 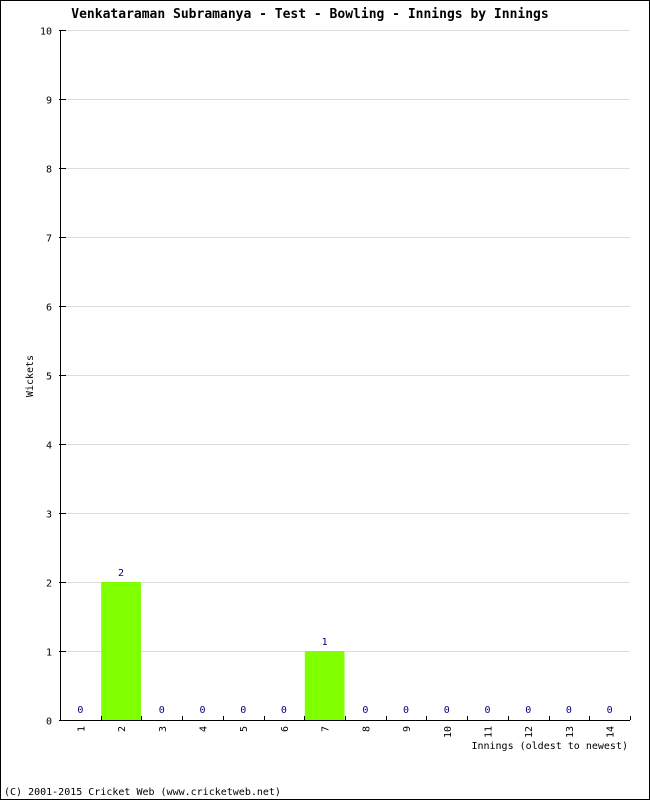 What do you see at coordinates (529, 732) in the screenshot?
I see `x-tick-label: 12` at bounding box center [529, 732].